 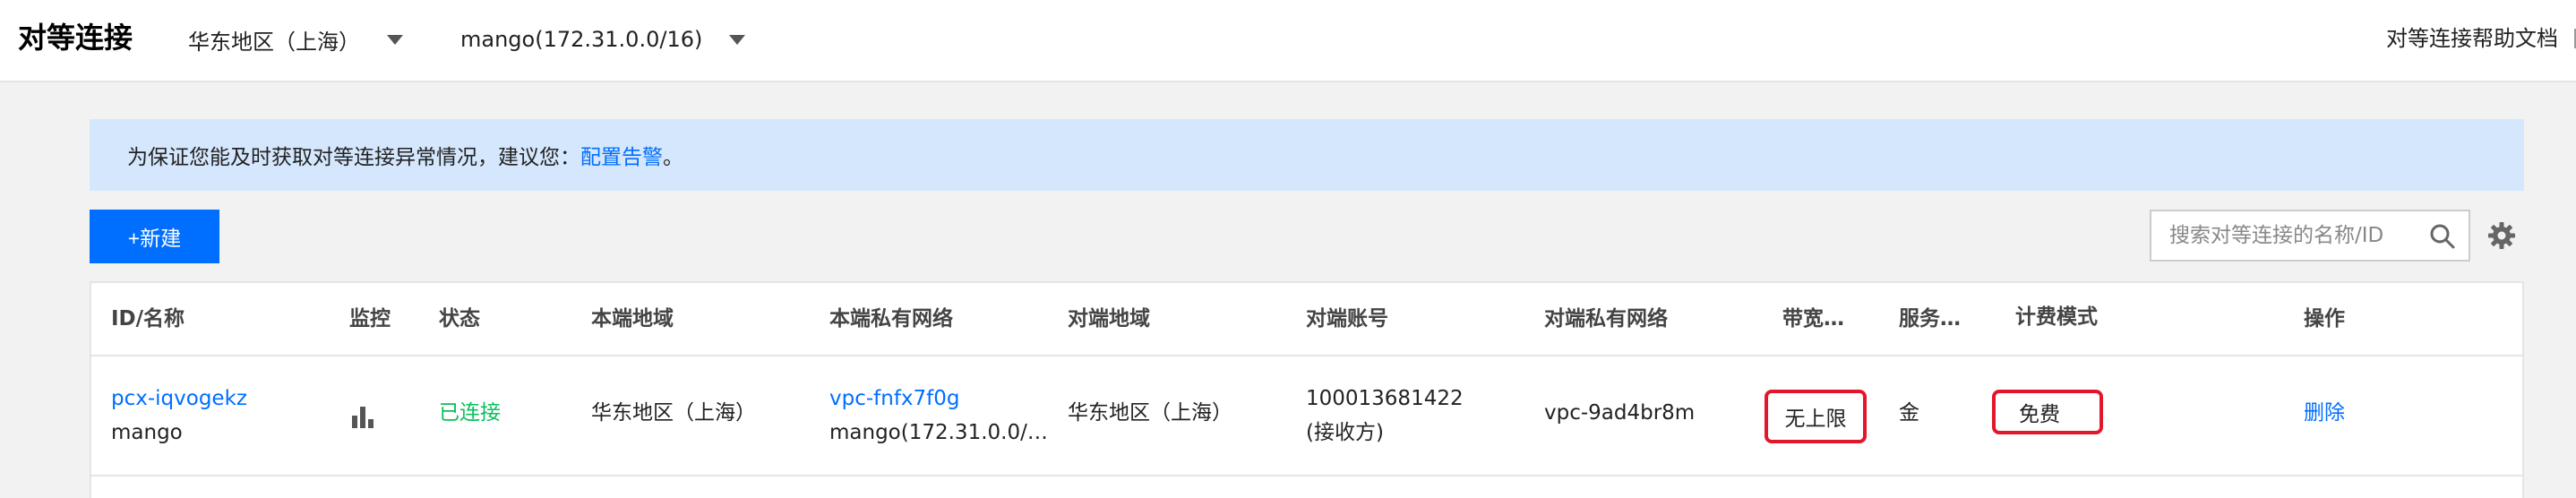 I want to click on alert-text: 为保证您能及时获取对等连接异常情况，建议您：, so click(x=353, y=157).